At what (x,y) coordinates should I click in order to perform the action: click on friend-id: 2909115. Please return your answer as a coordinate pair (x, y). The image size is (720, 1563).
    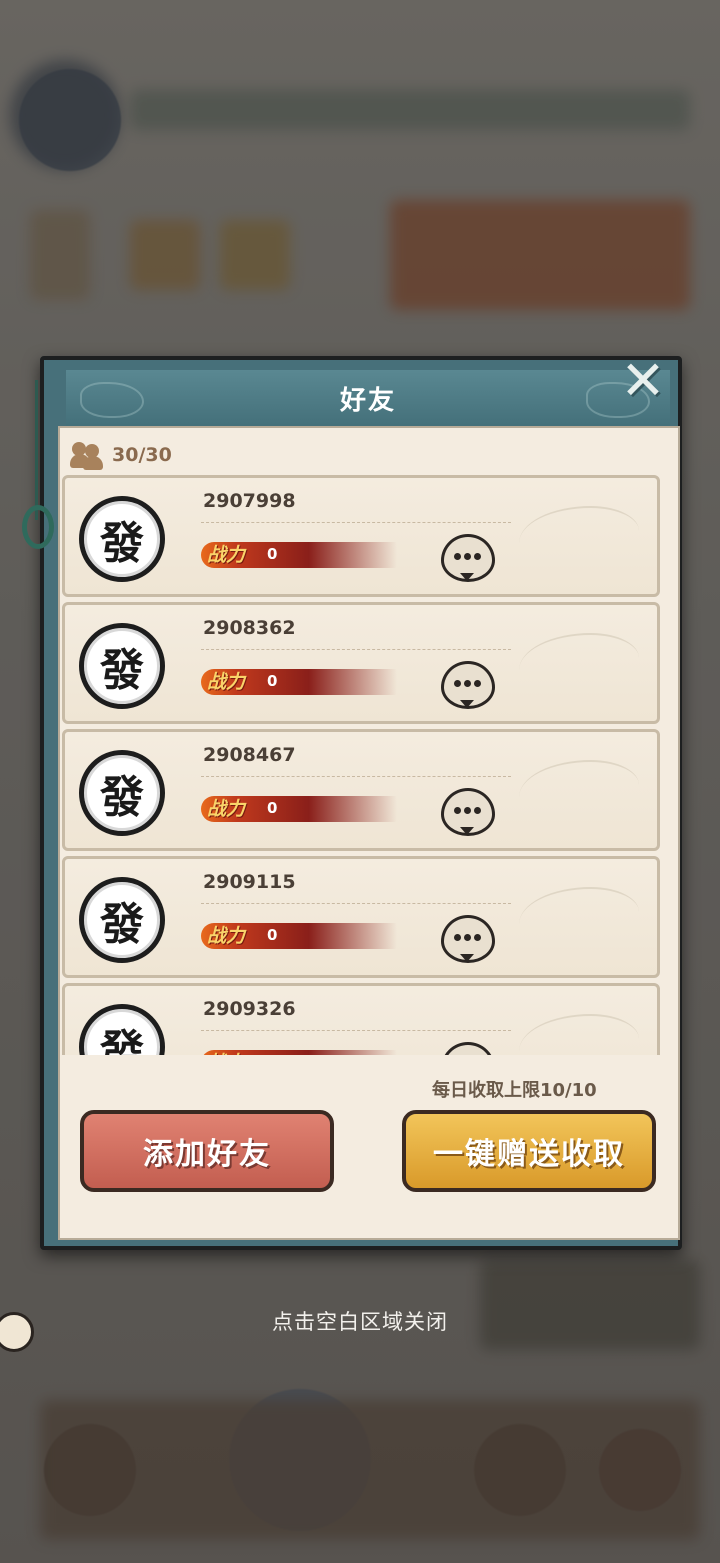
    Looking at the image, I should click on (249, 882).